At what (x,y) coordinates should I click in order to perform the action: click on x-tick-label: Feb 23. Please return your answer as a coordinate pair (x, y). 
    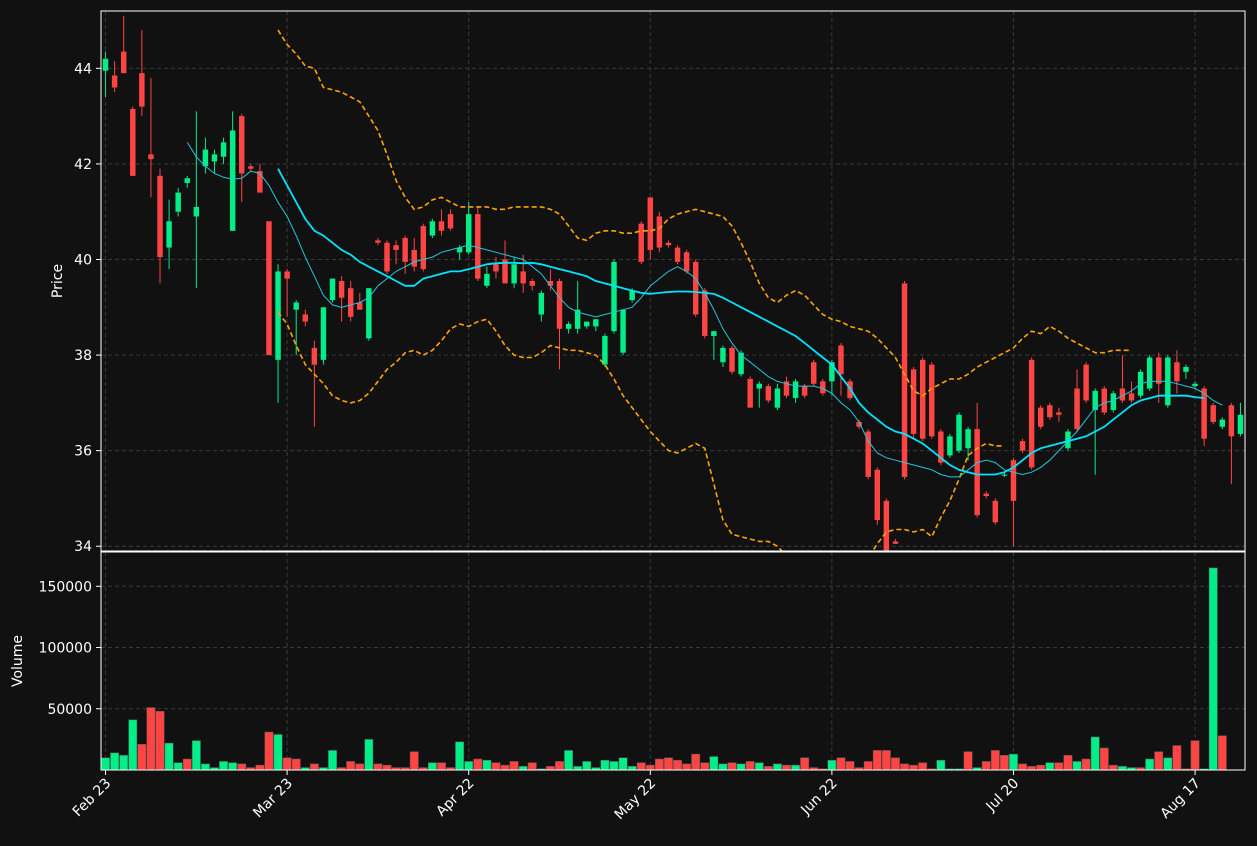
    Looking at the image, I should click on (92, 798).